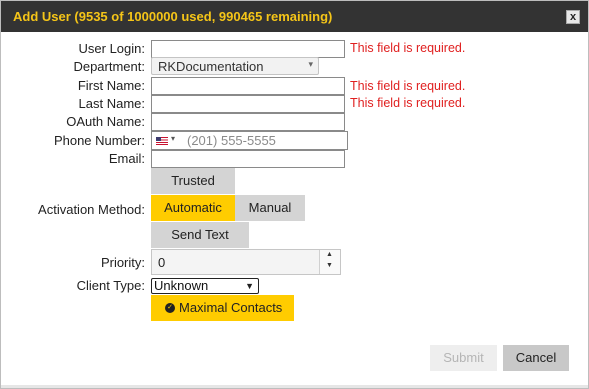  Describe the element at coordinates (200, 235) in the screenshot. I see `activation-send-text-button: Send Text` at that location.